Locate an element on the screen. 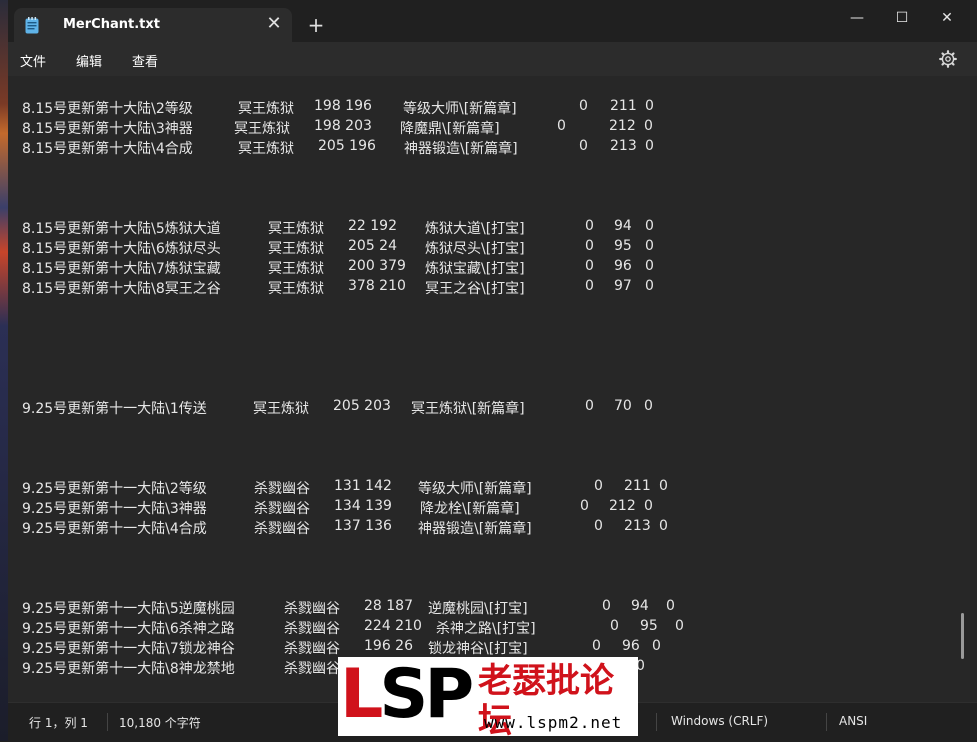 This screenshot has height=742, width=977. forum-watermark-logo: LSP 老瑟批论坛 www.lspm2.net is located at coordinates (488, 698).